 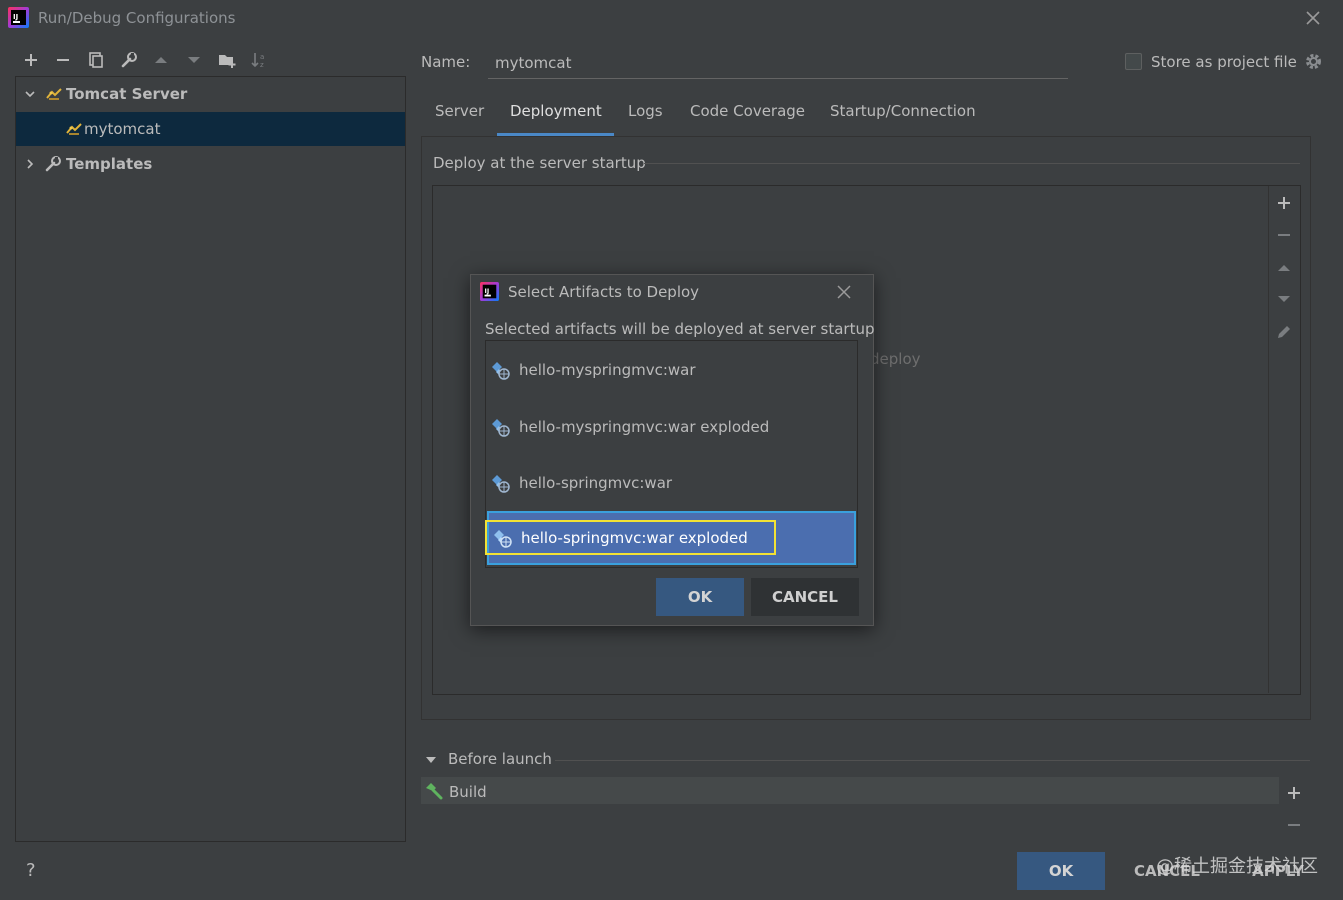 I want to click on sort-icon: az, so click(x=260, y=60).